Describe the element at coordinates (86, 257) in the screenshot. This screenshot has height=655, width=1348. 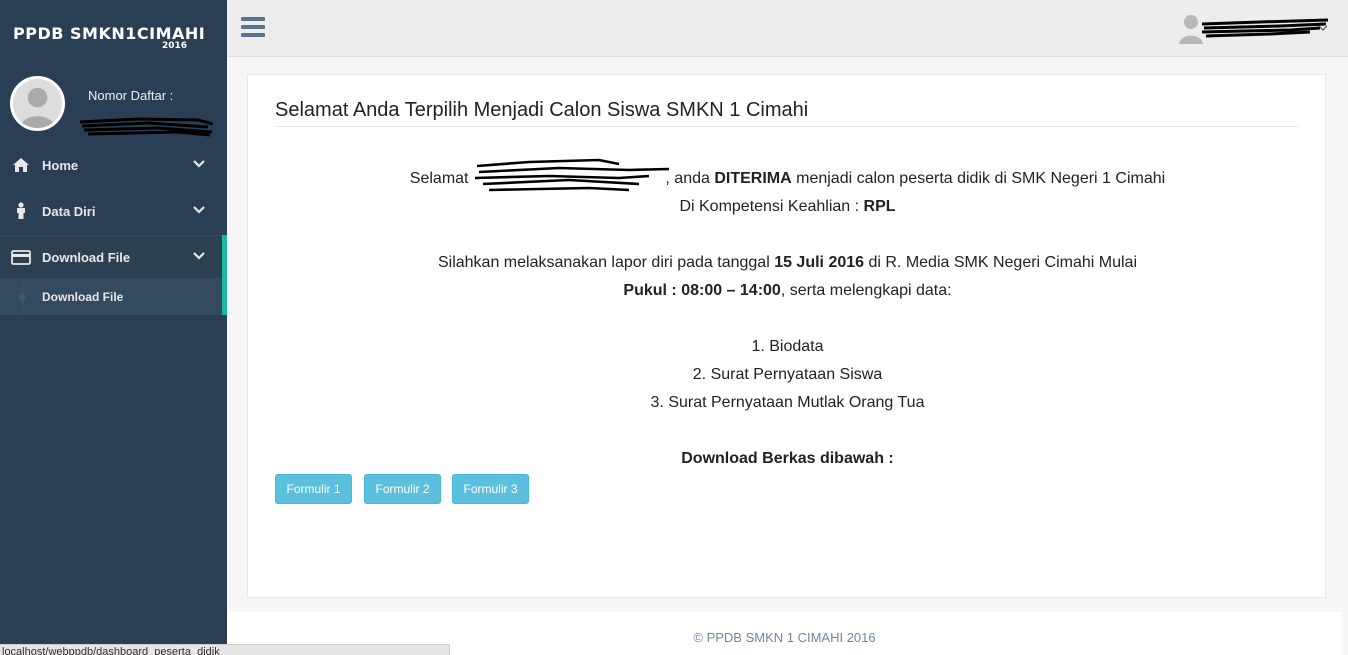
I see `sidebar-item-label: Download File` at that location.